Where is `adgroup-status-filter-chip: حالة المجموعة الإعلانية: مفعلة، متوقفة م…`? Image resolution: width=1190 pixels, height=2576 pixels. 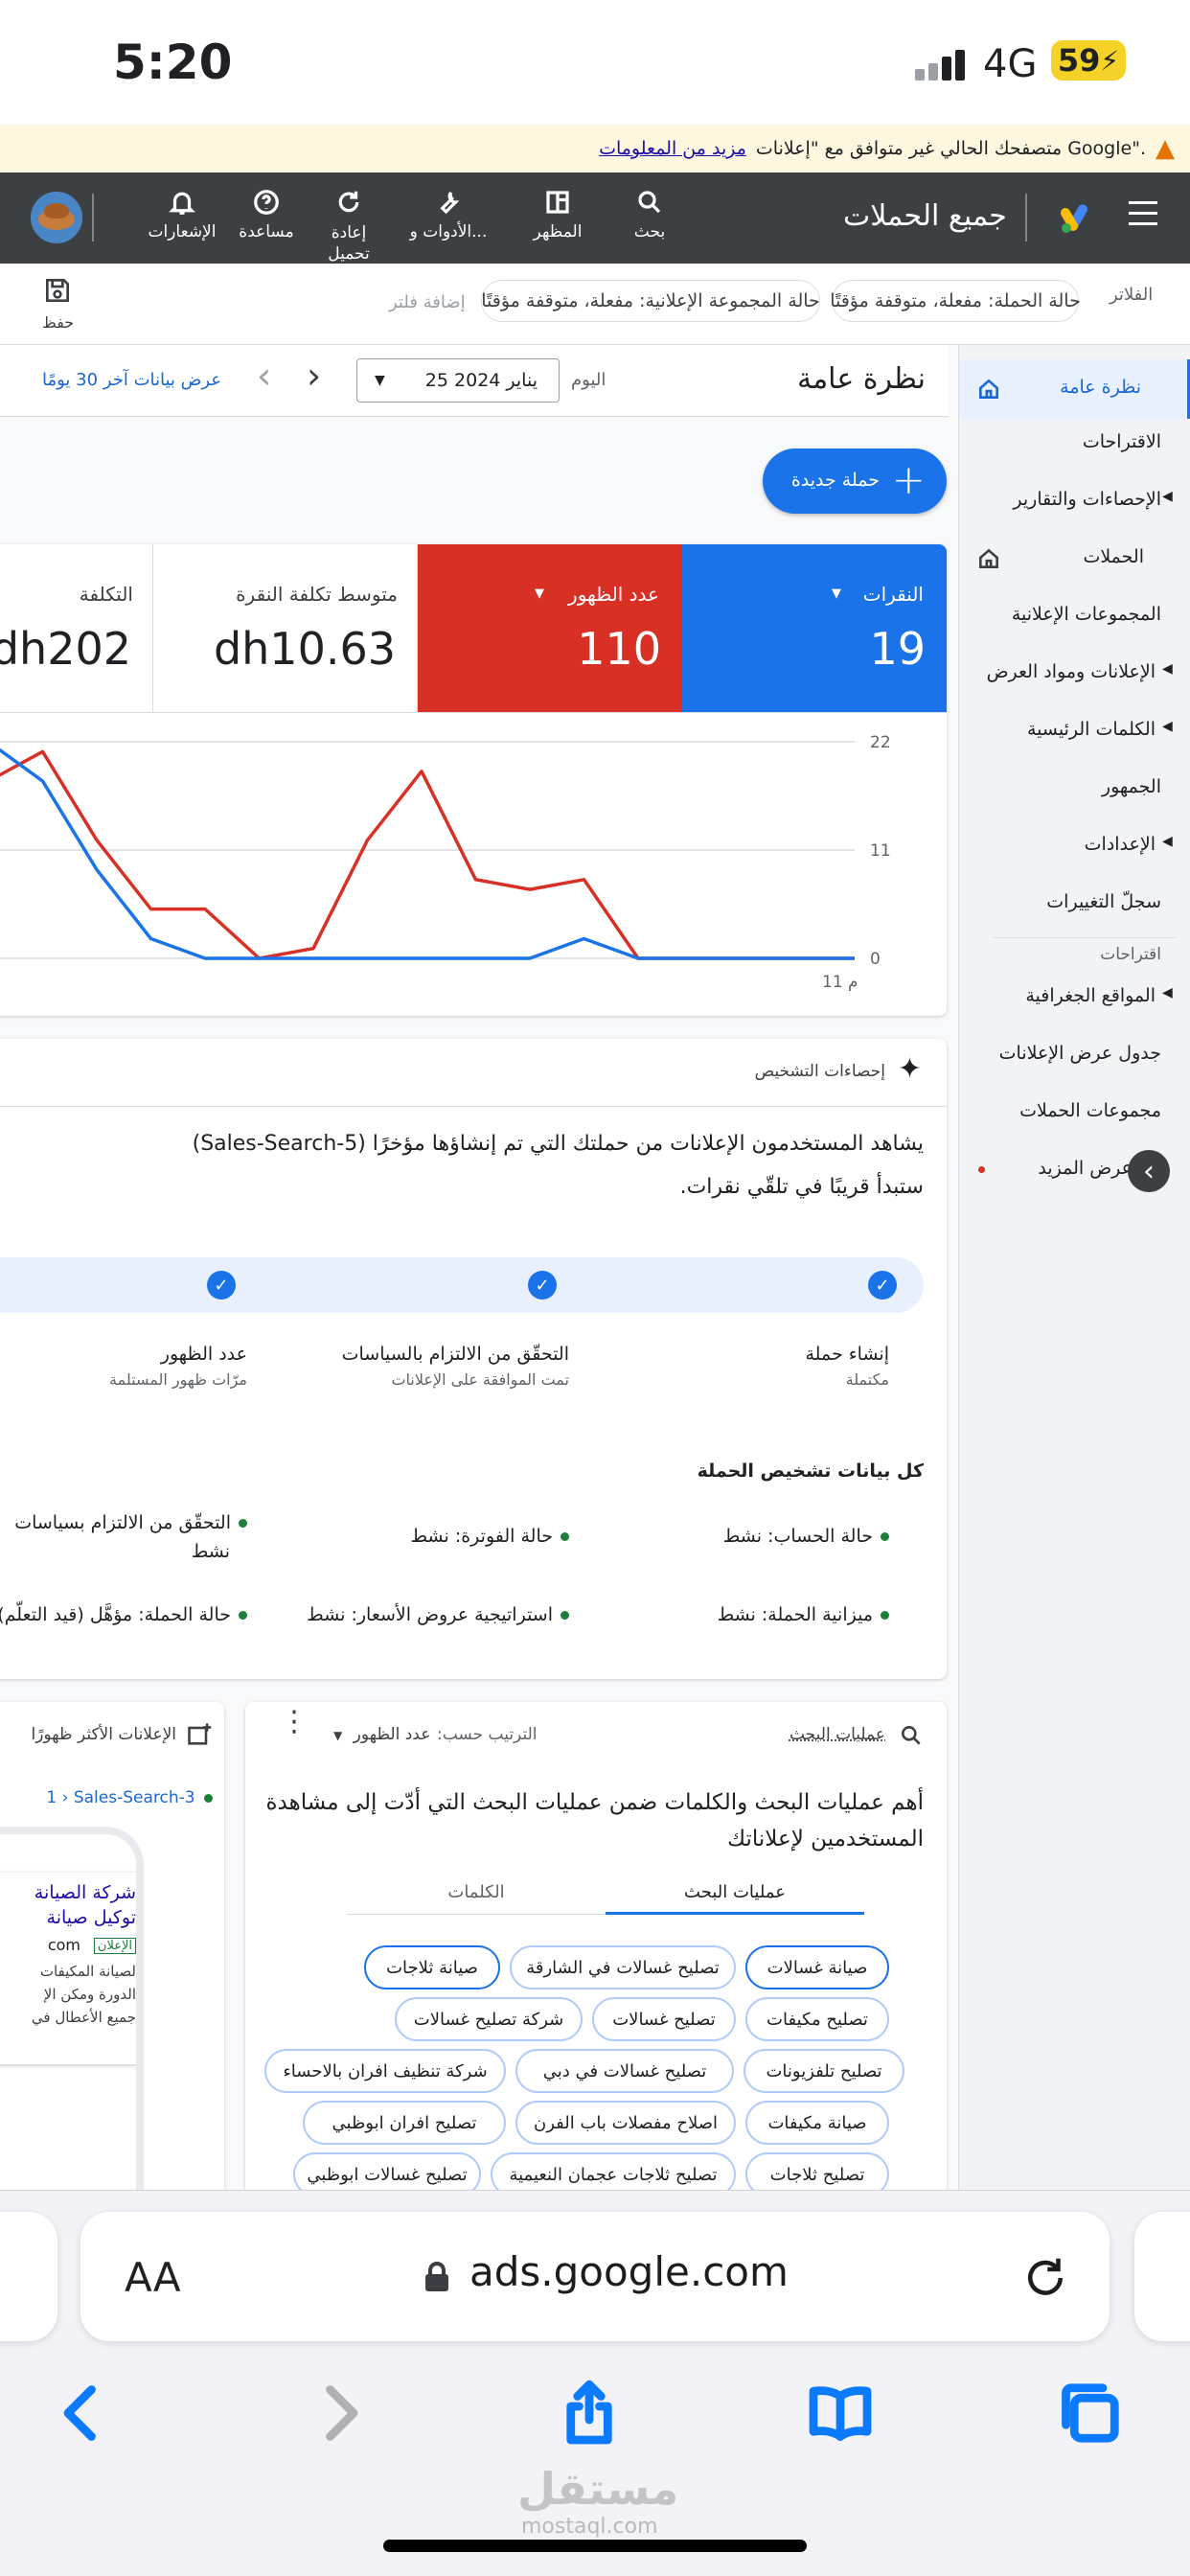
adgroup-status-filter-chip: حالة المجموعة الإعلانية: مفعلة، متوقفة م… is located at coordinates (651, 301).